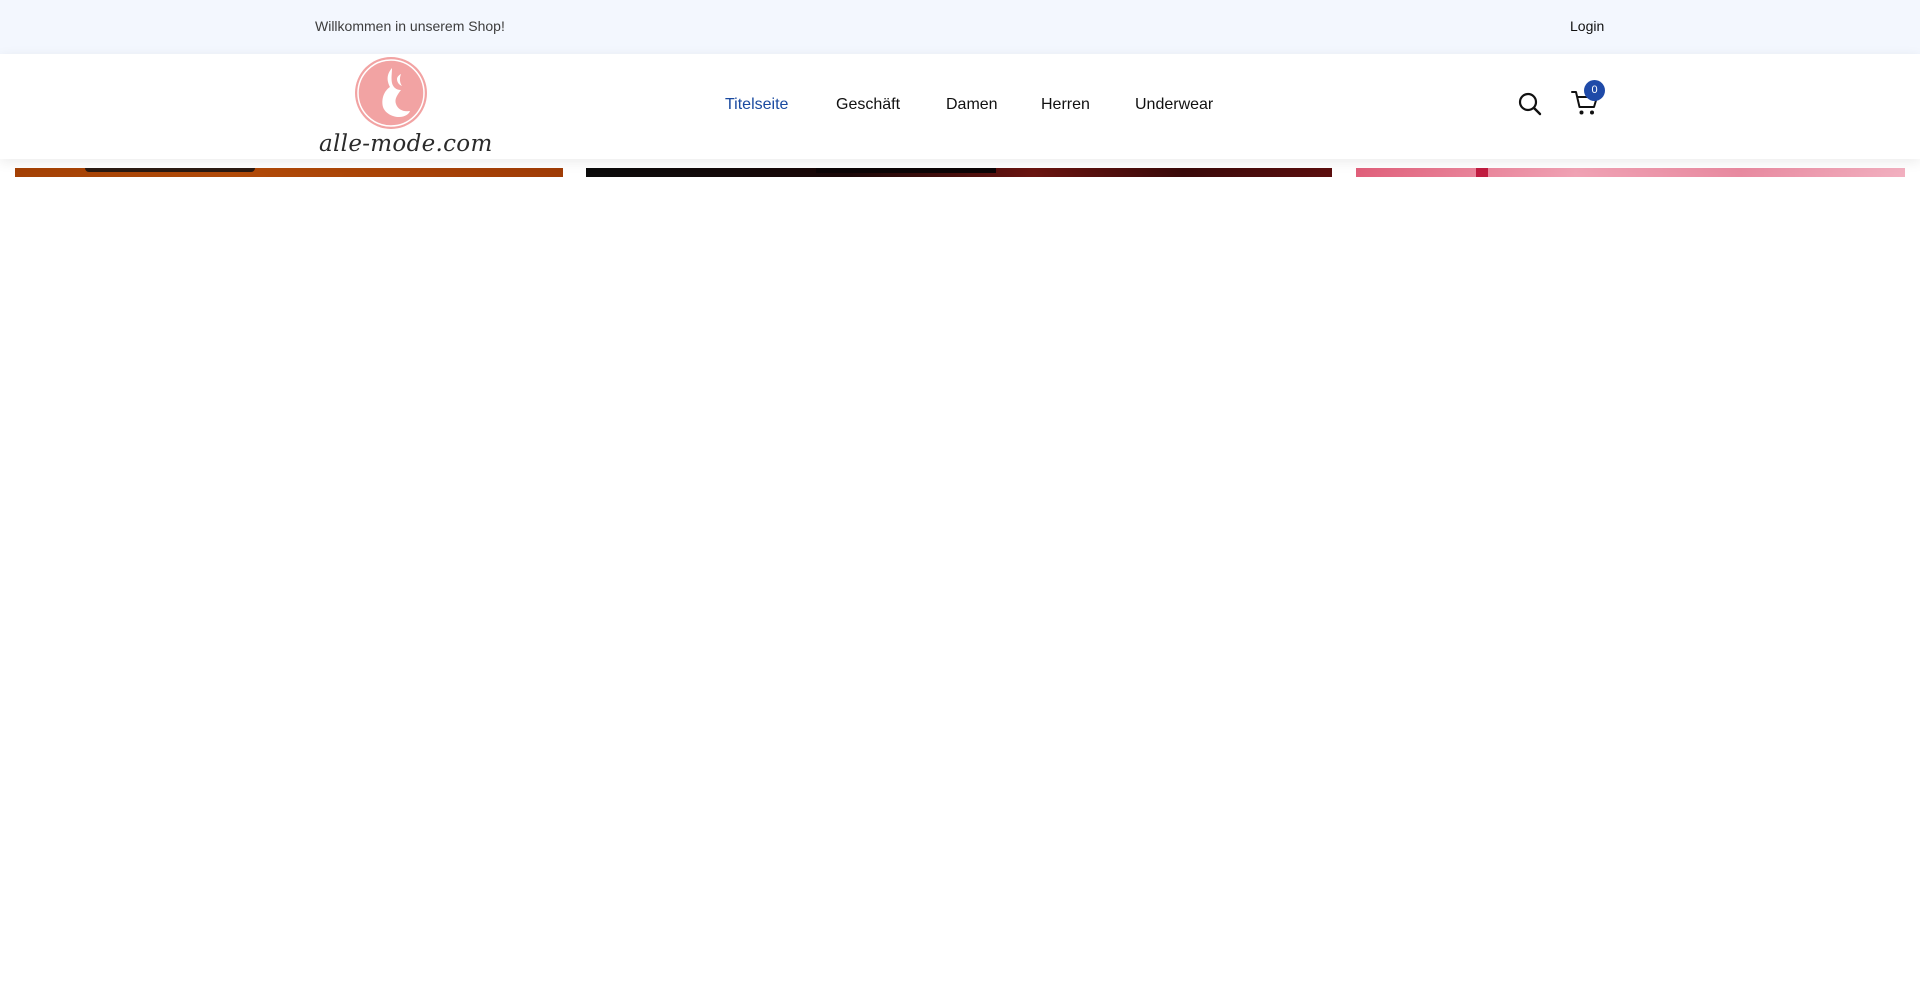 This screenshot has width=1920, height=993. What do you see at coordinates (406, 144) in the screenshot?
I see `logo-wordmark: alle-mode.com` at bounding box center [406, 144].